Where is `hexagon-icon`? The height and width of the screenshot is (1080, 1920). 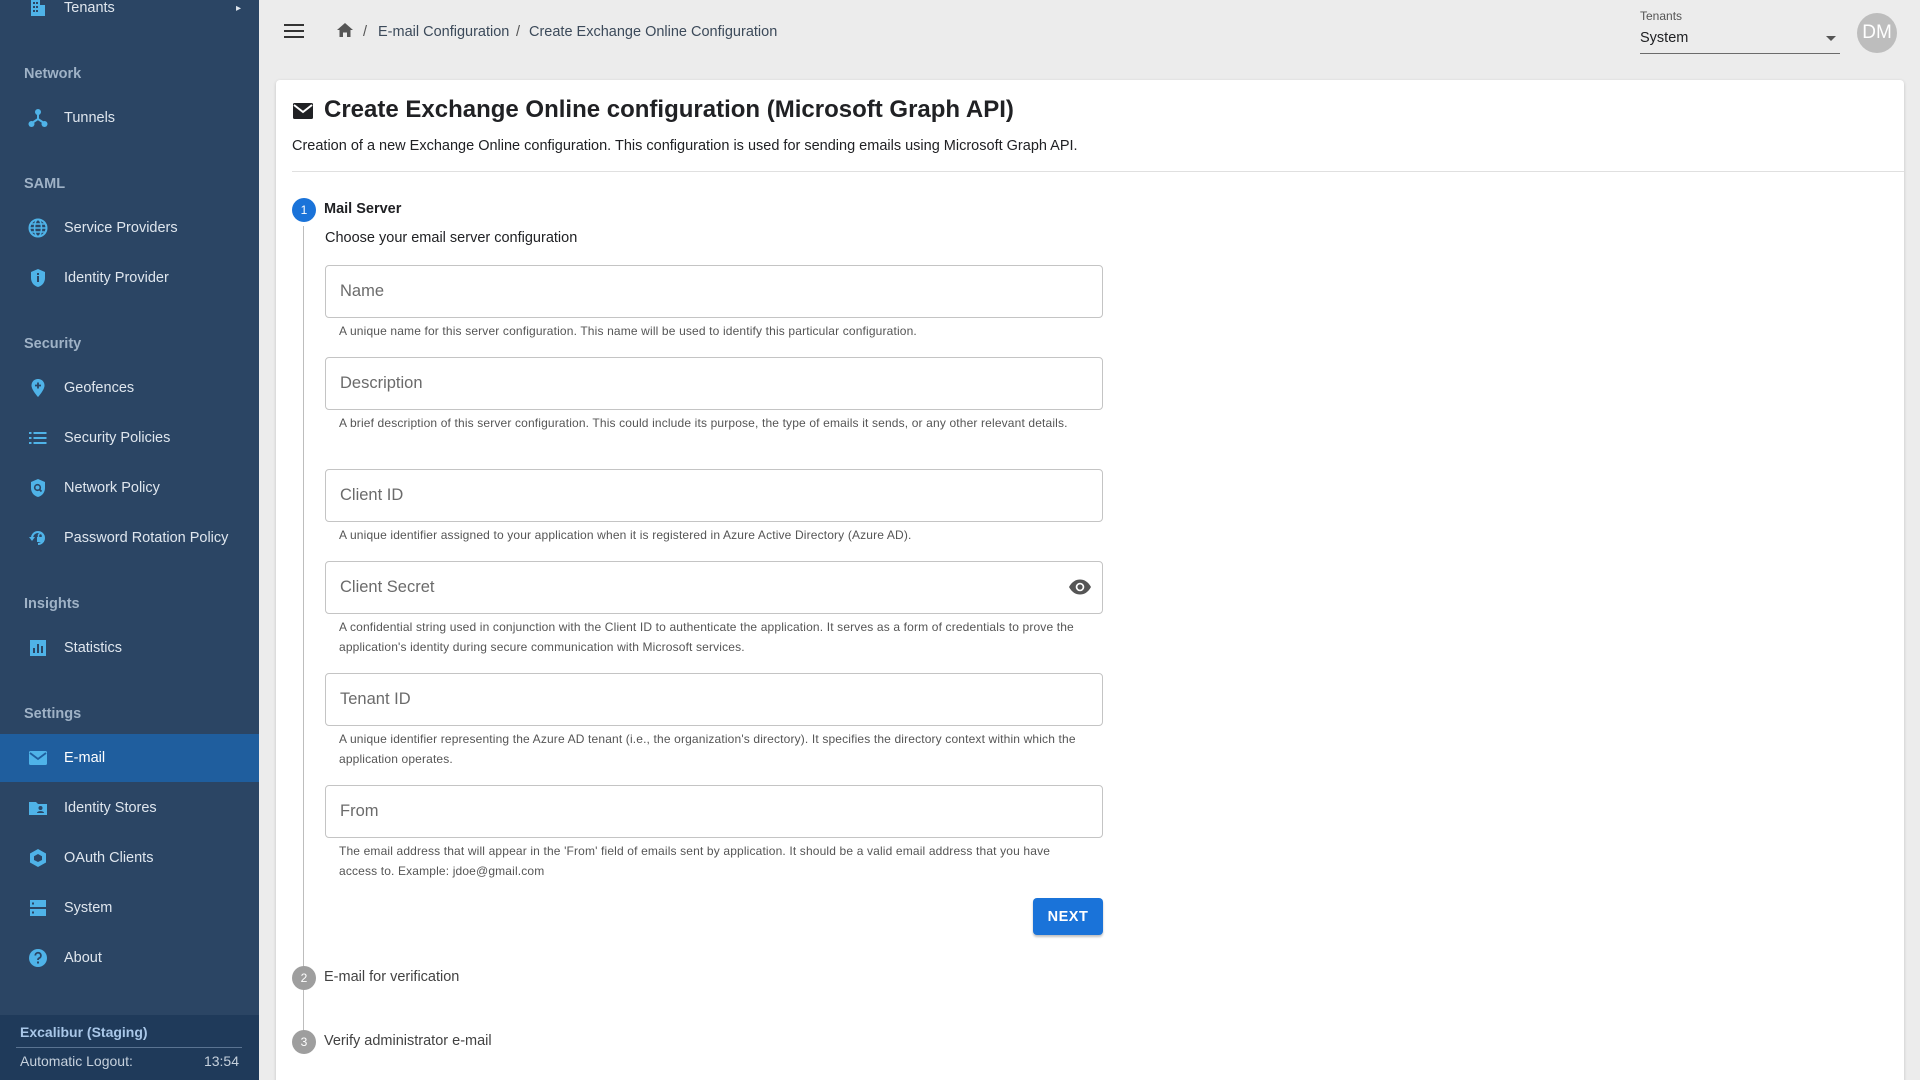 hexagon-icon is located at coordinates (38, 858).